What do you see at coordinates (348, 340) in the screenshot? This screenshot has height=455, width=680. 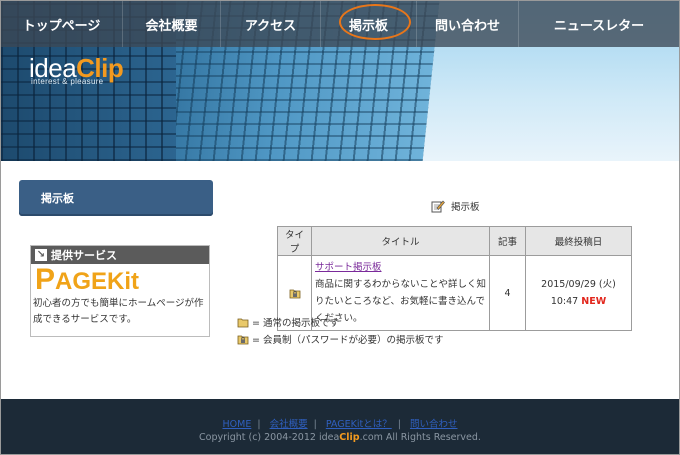 I see `legend-member-label: = 会員制（パスワードが必要）の掲示板です` at bounding box center [348, 340].